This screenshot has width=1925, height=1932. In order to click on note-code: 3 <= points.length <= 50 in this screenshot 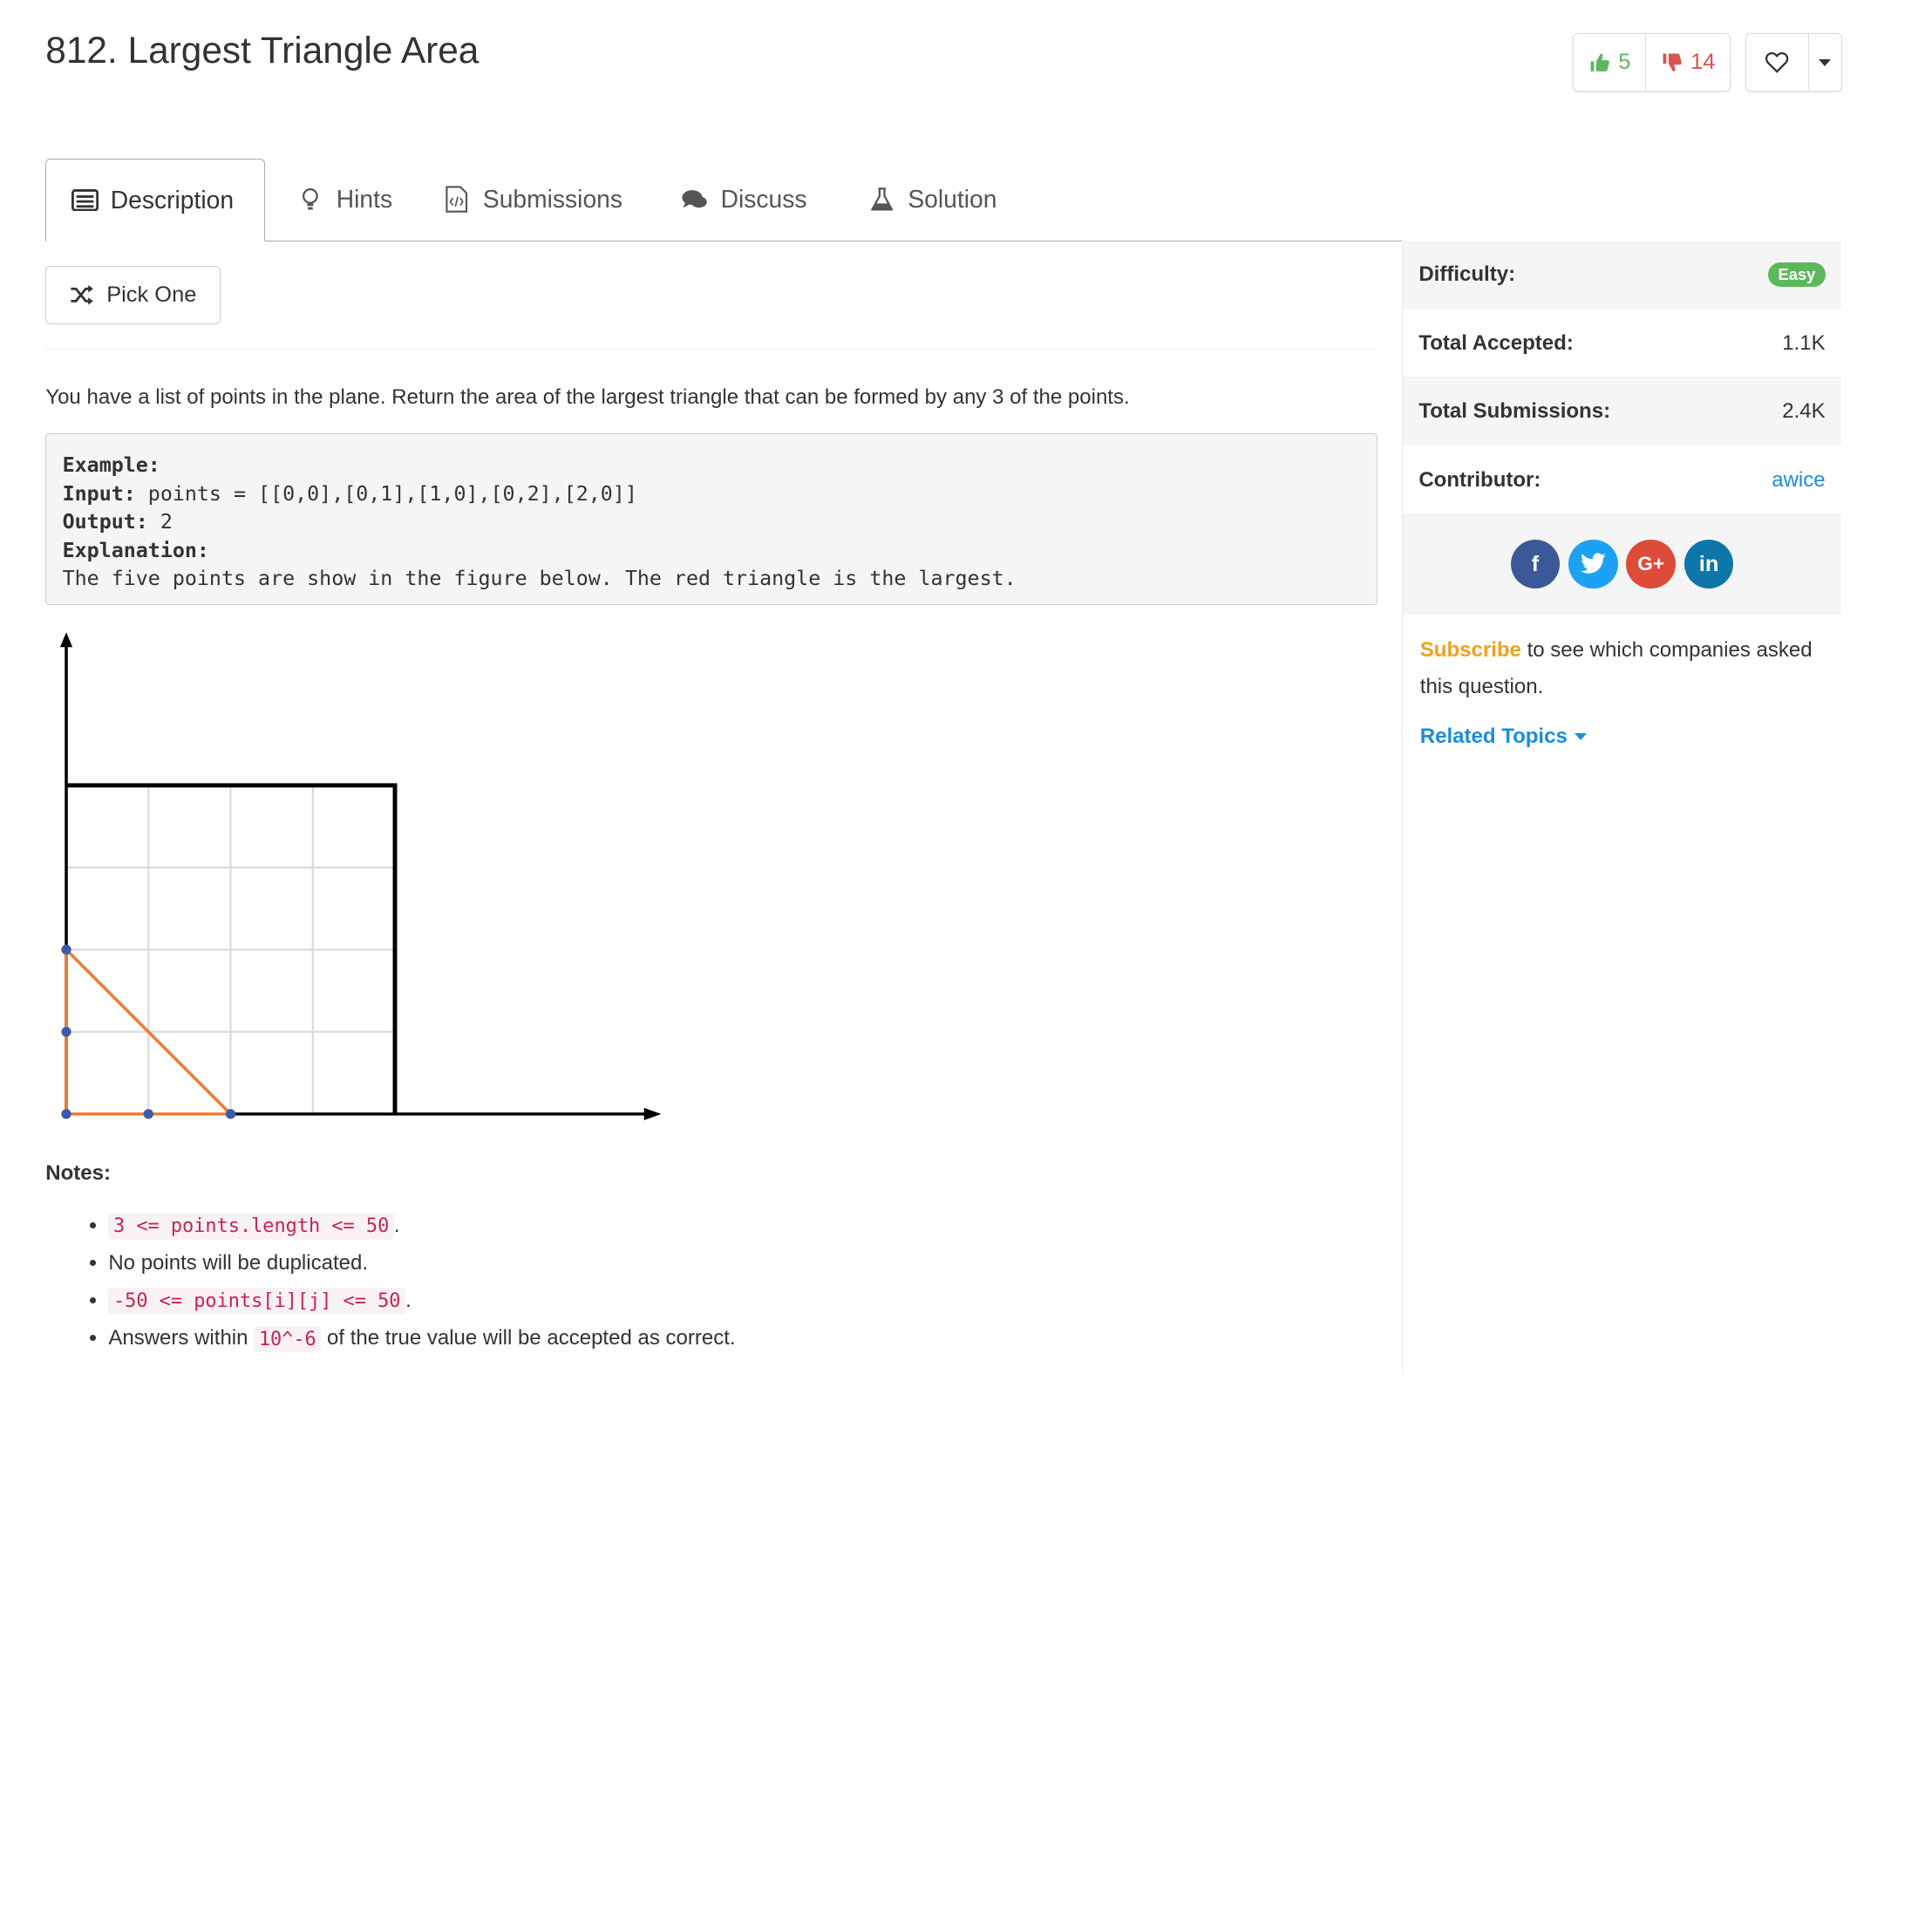, I will do `click(251, 1226)`.